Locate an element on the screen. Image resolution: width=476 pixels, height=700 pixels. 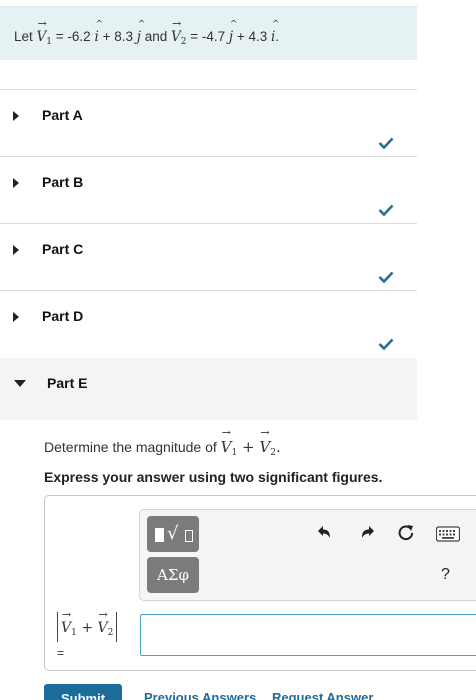
v2-y-value: = -4.7 is located at coordinates (208, 36).